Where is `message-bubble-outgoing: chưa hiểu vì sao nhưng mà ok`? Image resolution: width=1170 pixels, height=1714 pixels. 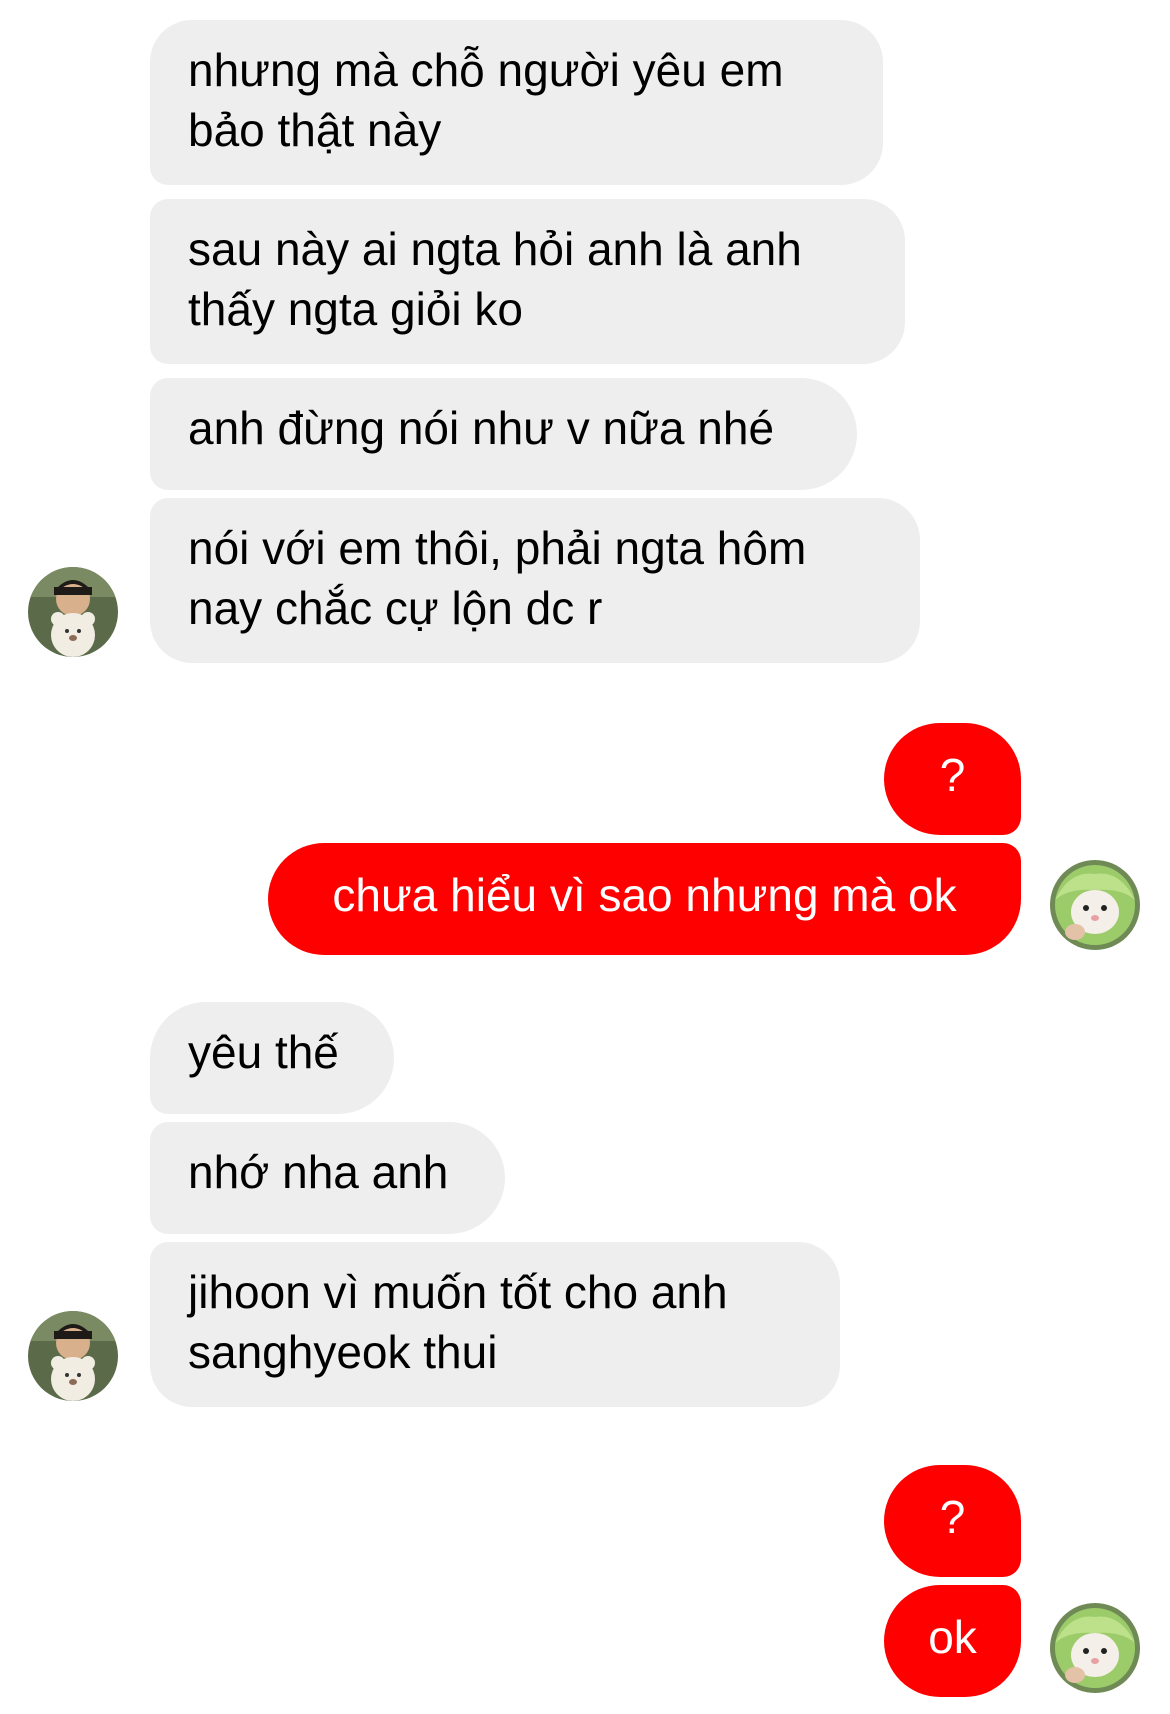 message-bubble-outgoing: chưa hiểu vì sao nhưng mà ok is located at coordinates (644, 899).